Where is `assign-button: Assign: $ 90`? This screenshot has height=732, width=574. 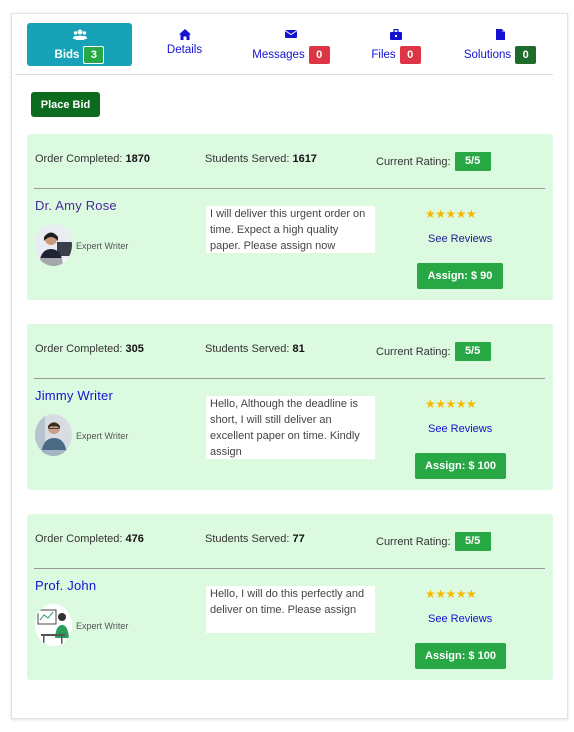 assign-button: Assign: $ 90 is located at coordinates (460, 276).